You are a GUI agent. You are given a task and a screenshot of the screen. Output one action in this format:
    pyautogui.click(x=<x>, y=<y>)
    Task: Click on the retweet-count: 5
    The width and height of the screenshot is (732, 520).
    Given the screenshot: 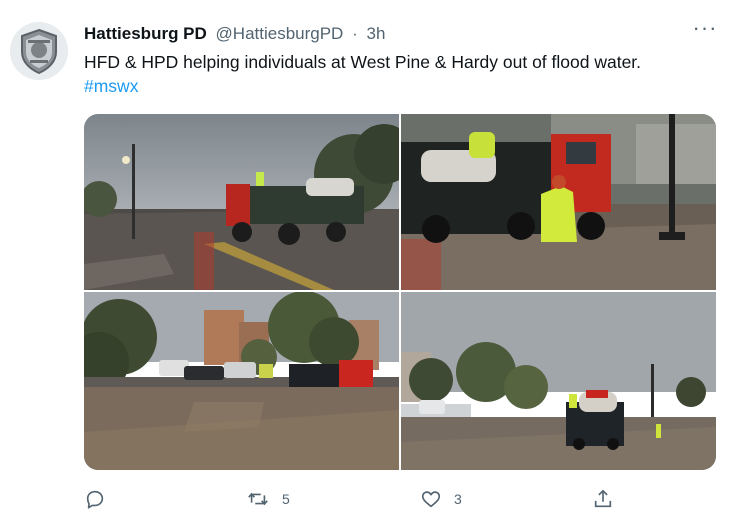 What is the action you would take?
    pyautogui.click(x=286, y=499)
    